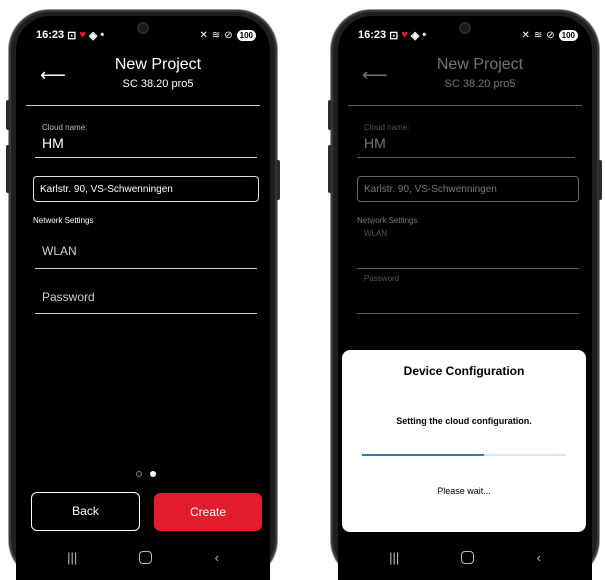 This screenshot has height=580, width=605. Describe the element at coordinates (208, 512) in the screenshot. I see `create-button: Create` at that location.